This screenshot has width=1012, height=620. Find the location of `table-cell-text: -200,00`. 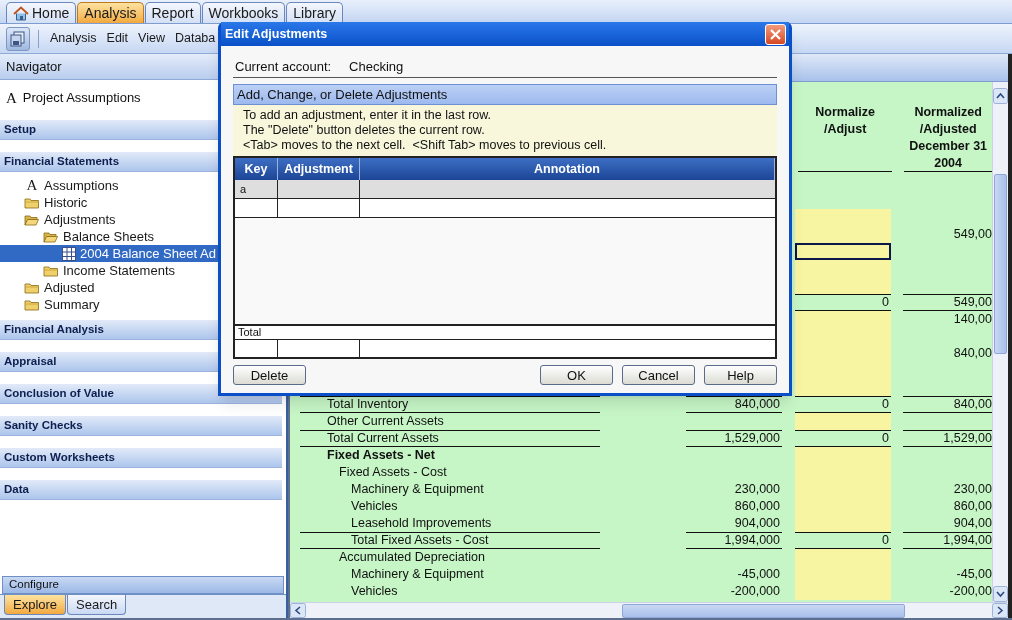

table-cell-text: -200,00 is located at coordinates (970, 592).